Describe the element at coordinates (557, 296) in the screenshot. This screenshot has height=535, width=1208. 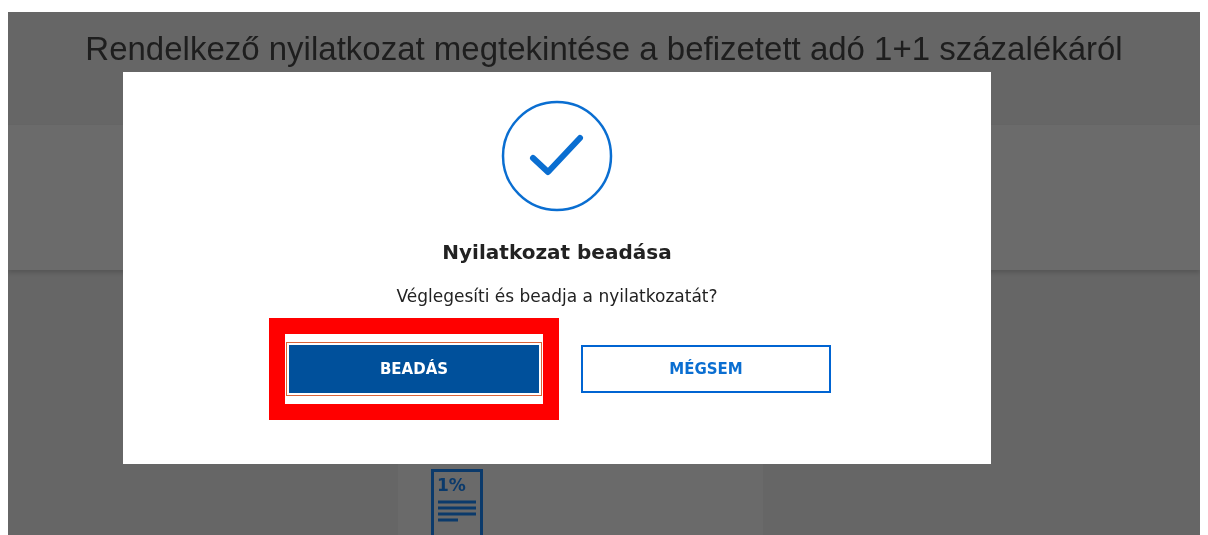
I see `dialog-message: Véglegesíti és beadja a nyilatkozatát?` at that location.